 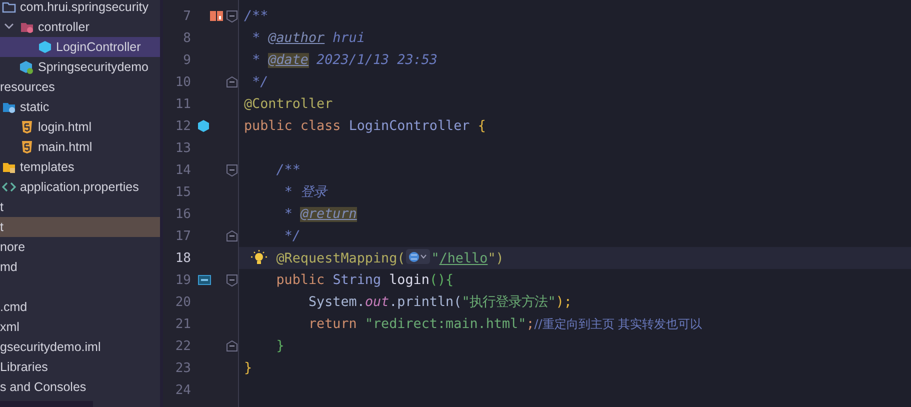 What do you see at coordinates (182, 346) in the screenshot?
I see `line-number: 22` at bounding box center [182, 346].